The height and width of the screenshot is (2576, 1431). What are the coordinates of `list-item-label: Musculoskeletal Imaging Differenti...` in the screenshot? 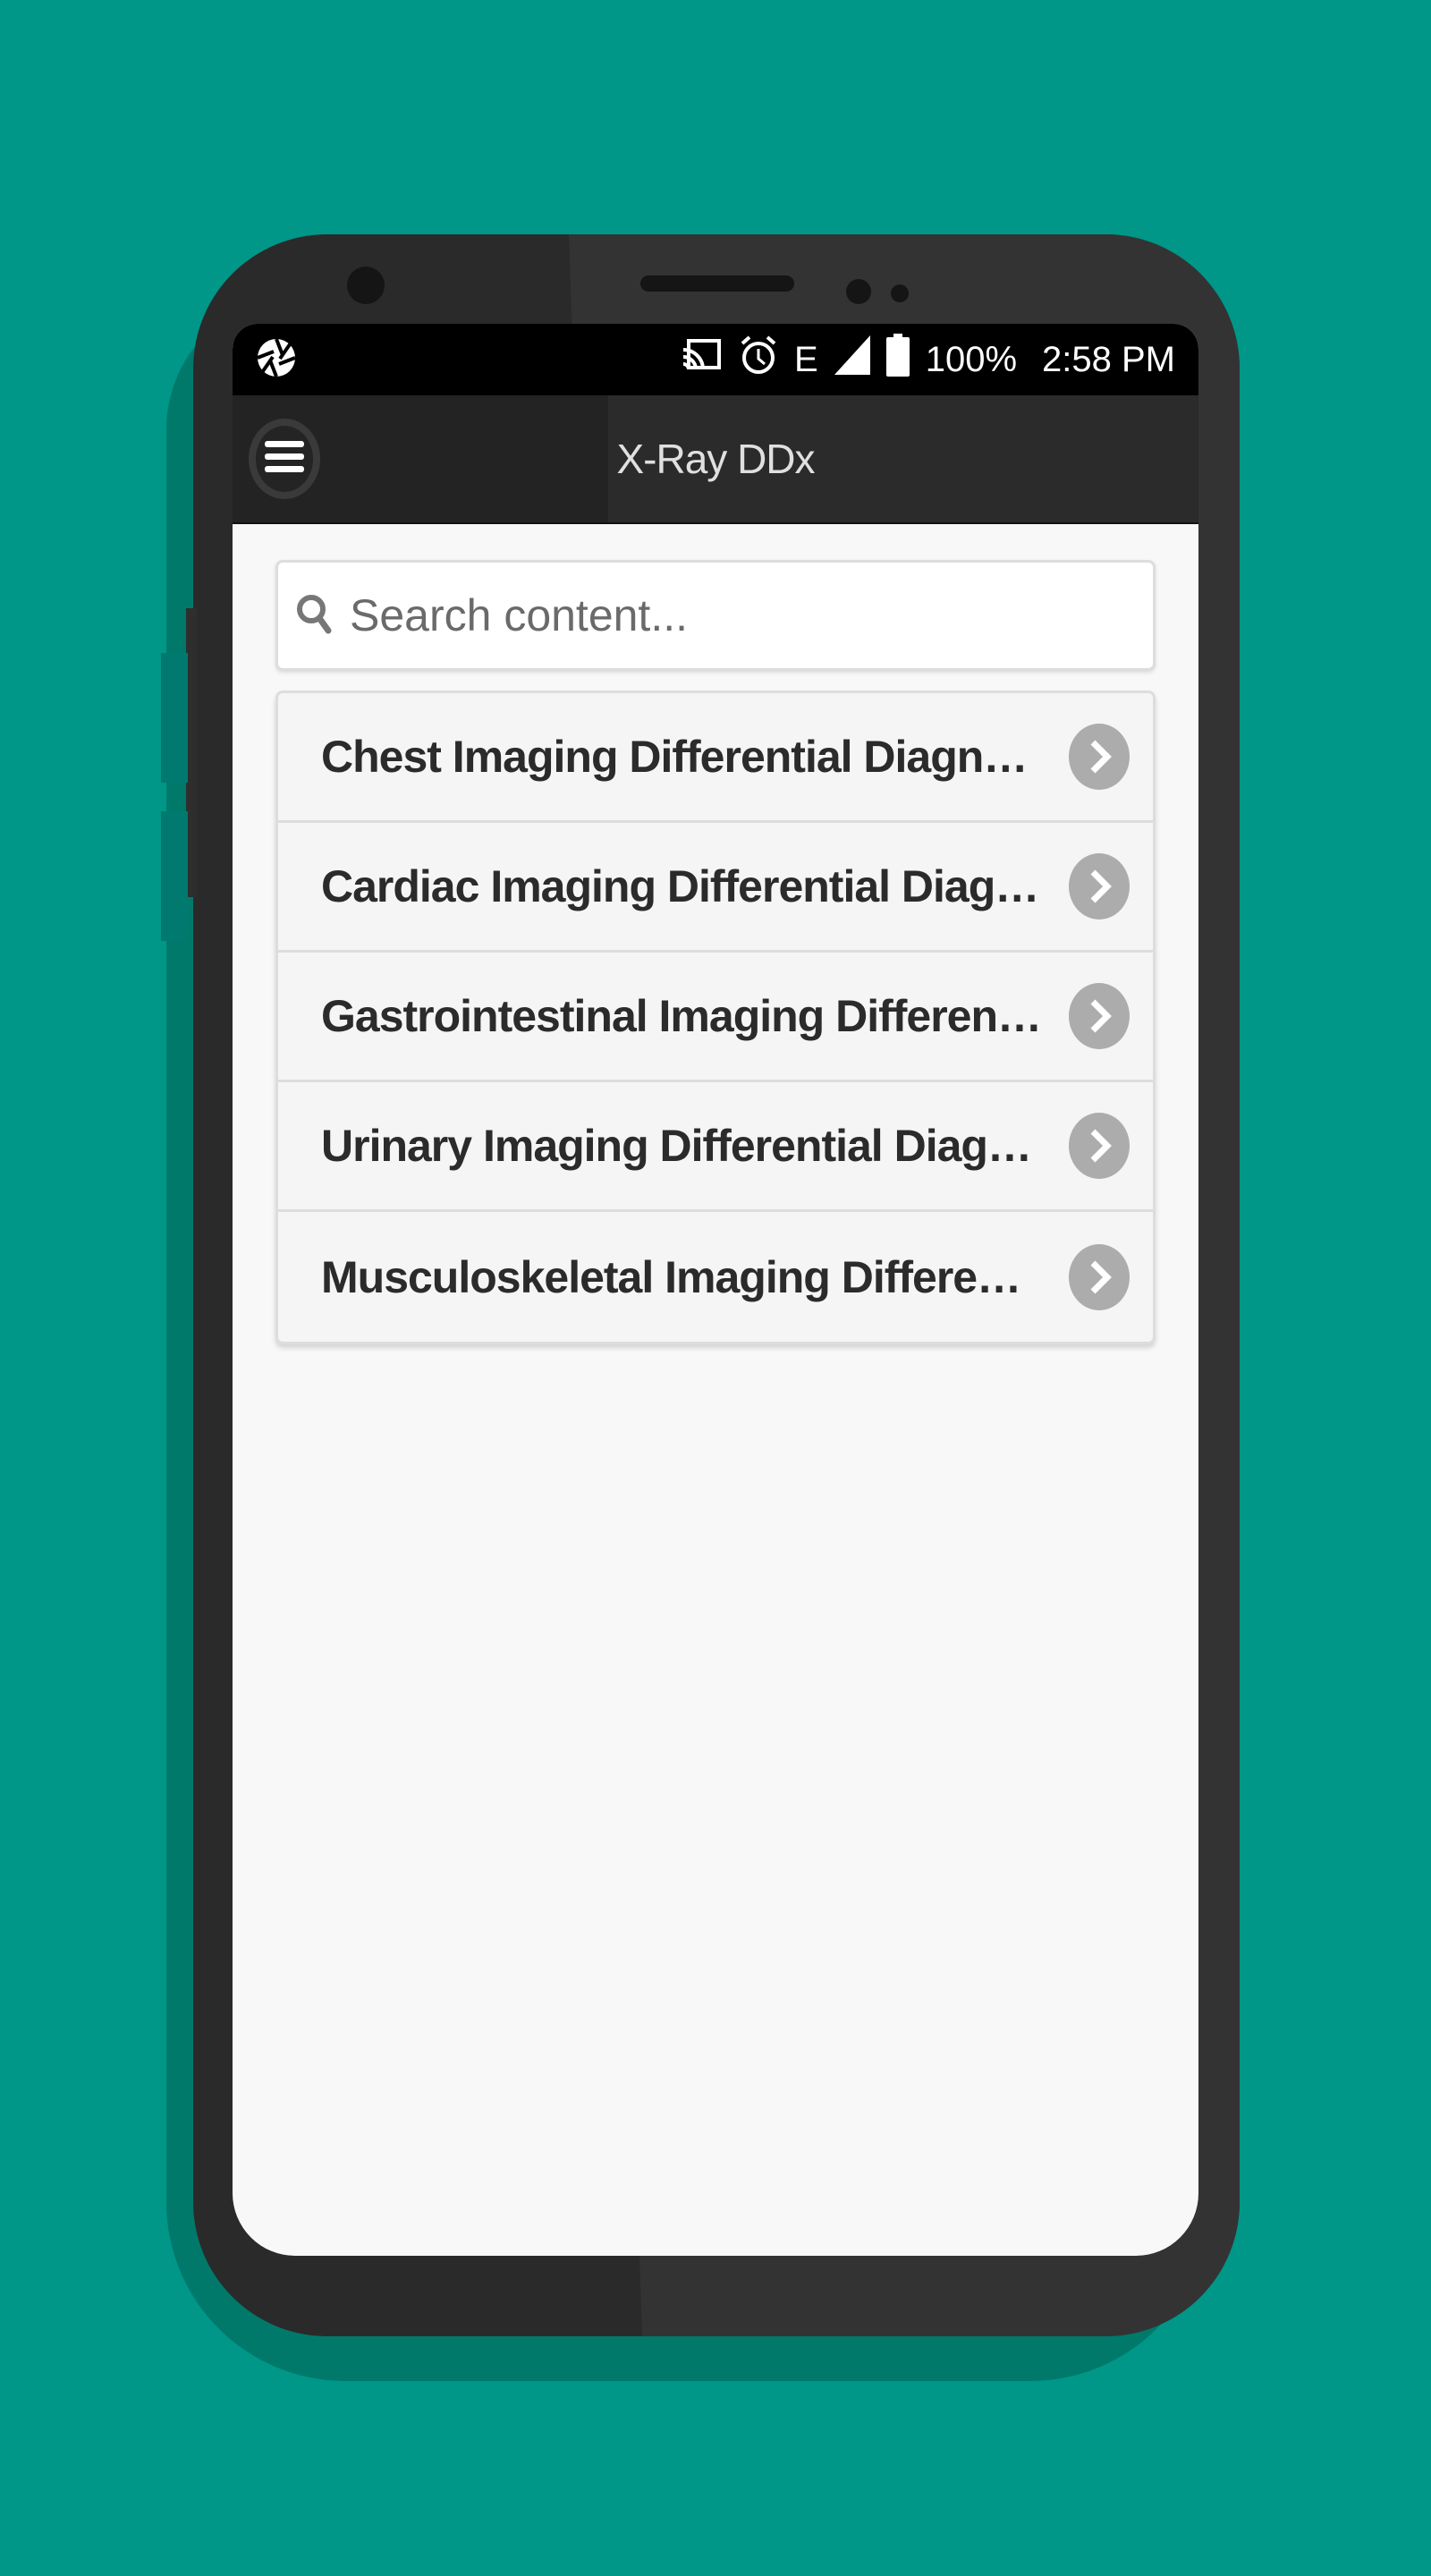 It's located at (683, 1276).